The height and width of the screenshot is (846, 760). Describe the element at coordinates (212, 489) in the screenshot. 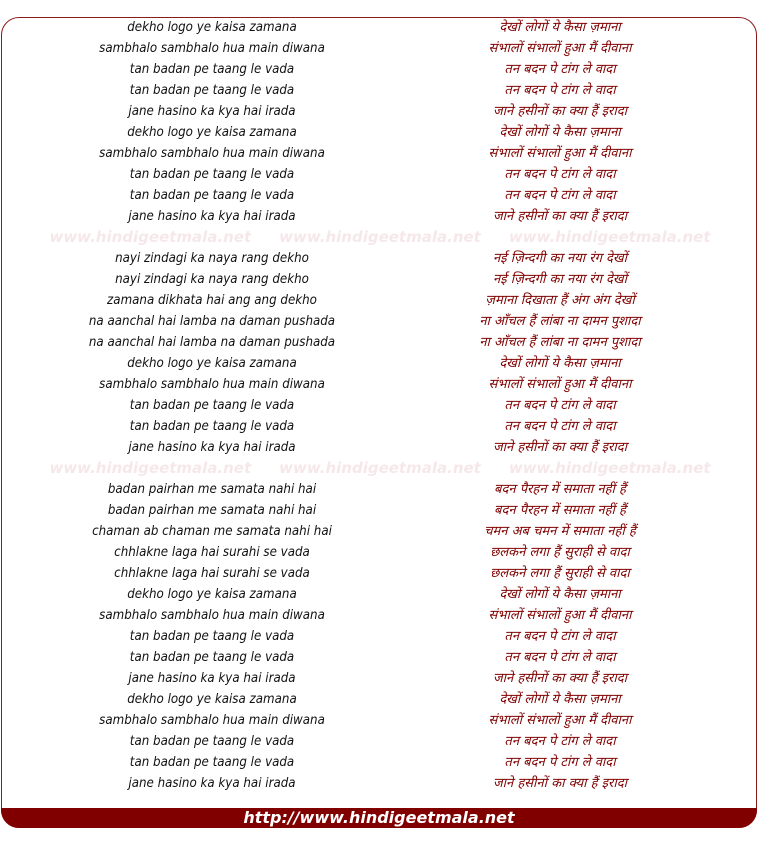

I see `lyric-english: badan pairhan me samata nahi hai` at that location.